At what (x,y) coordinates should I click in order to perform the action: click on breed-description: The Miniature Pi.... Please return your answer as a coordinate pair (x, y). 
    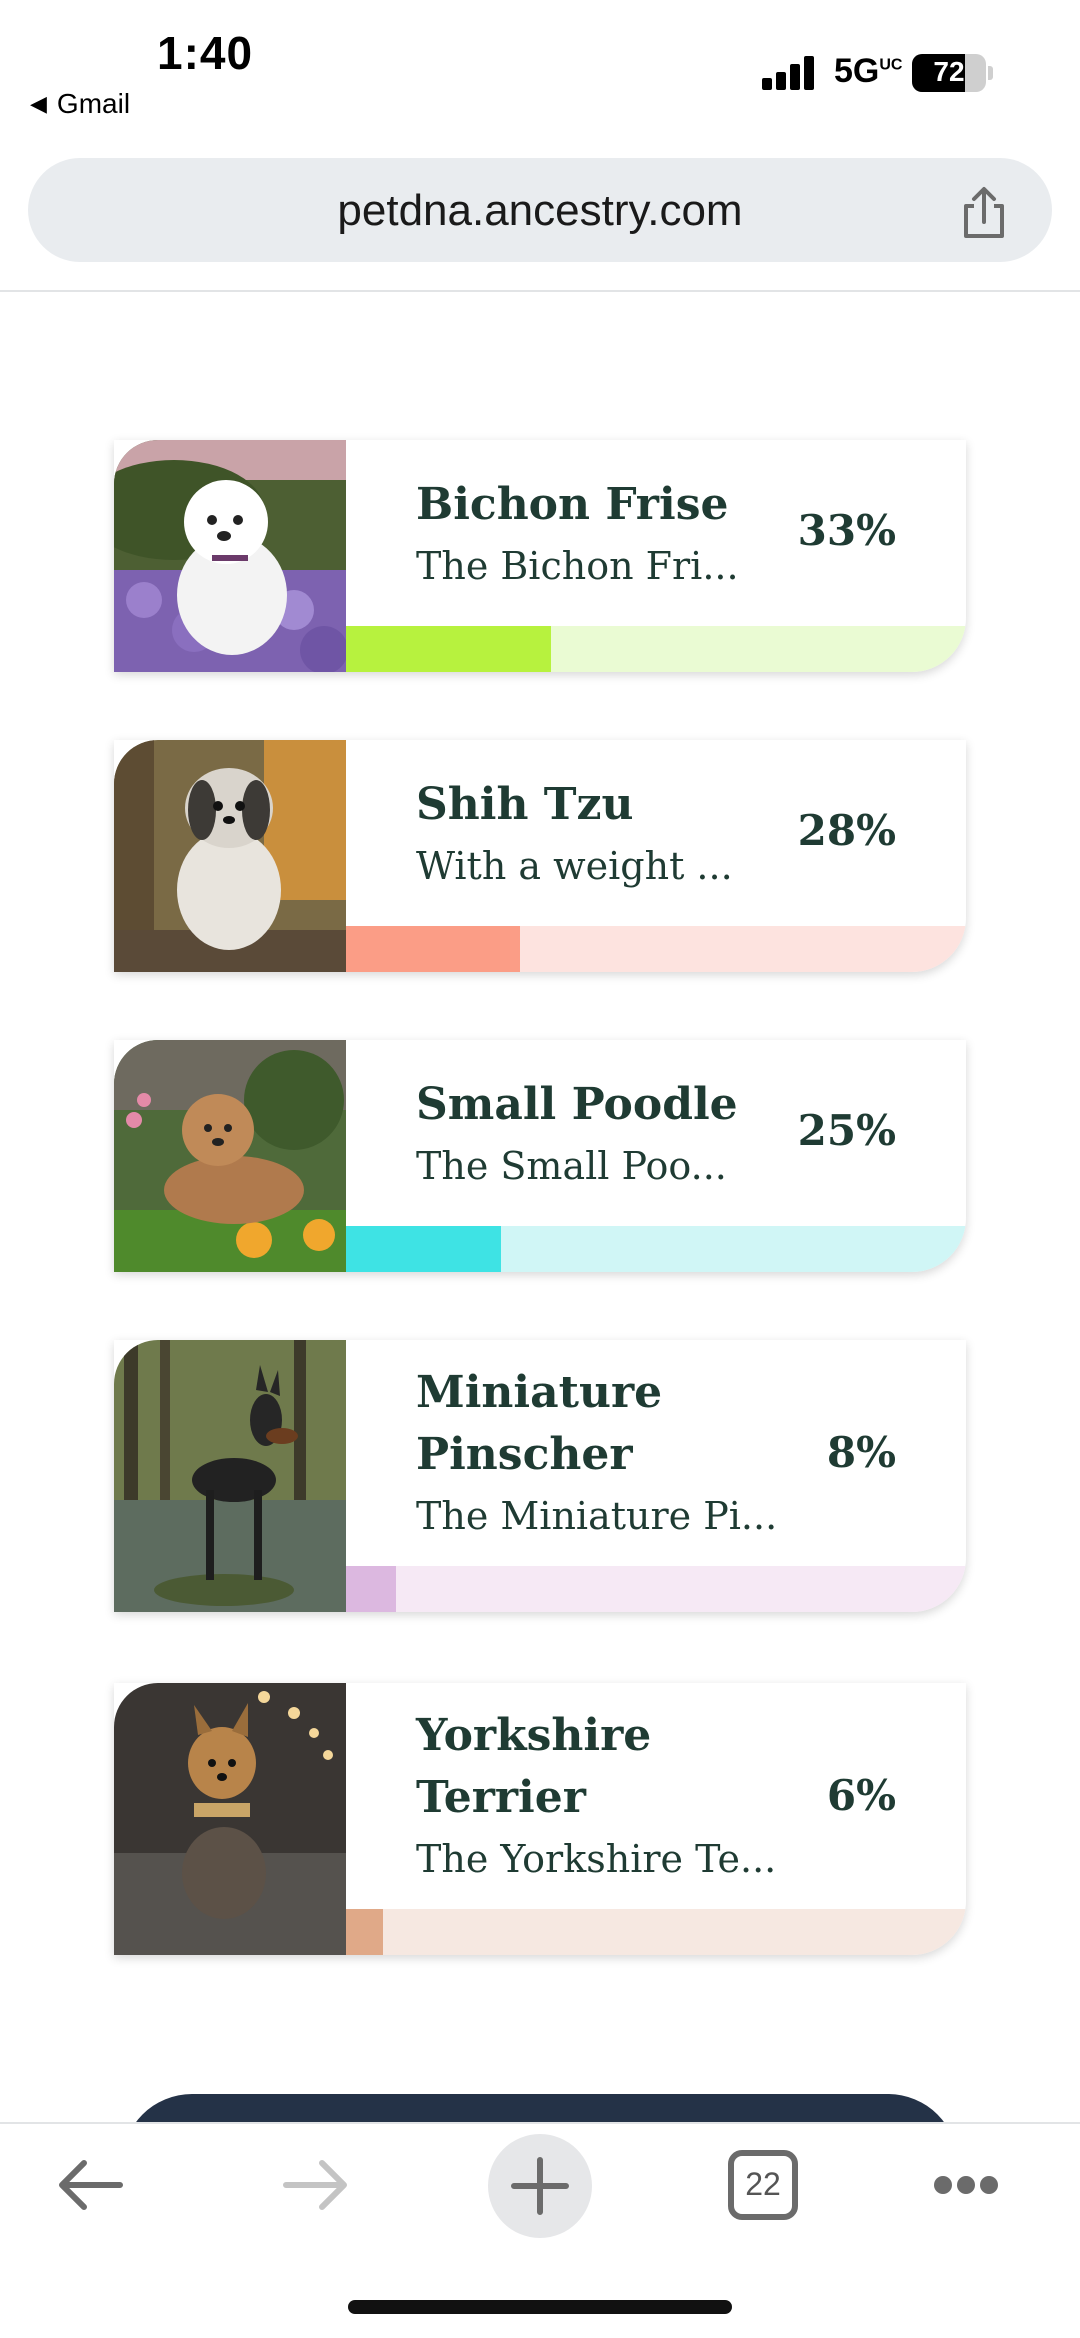
    Looking at the image, I should click on (597, 1516).